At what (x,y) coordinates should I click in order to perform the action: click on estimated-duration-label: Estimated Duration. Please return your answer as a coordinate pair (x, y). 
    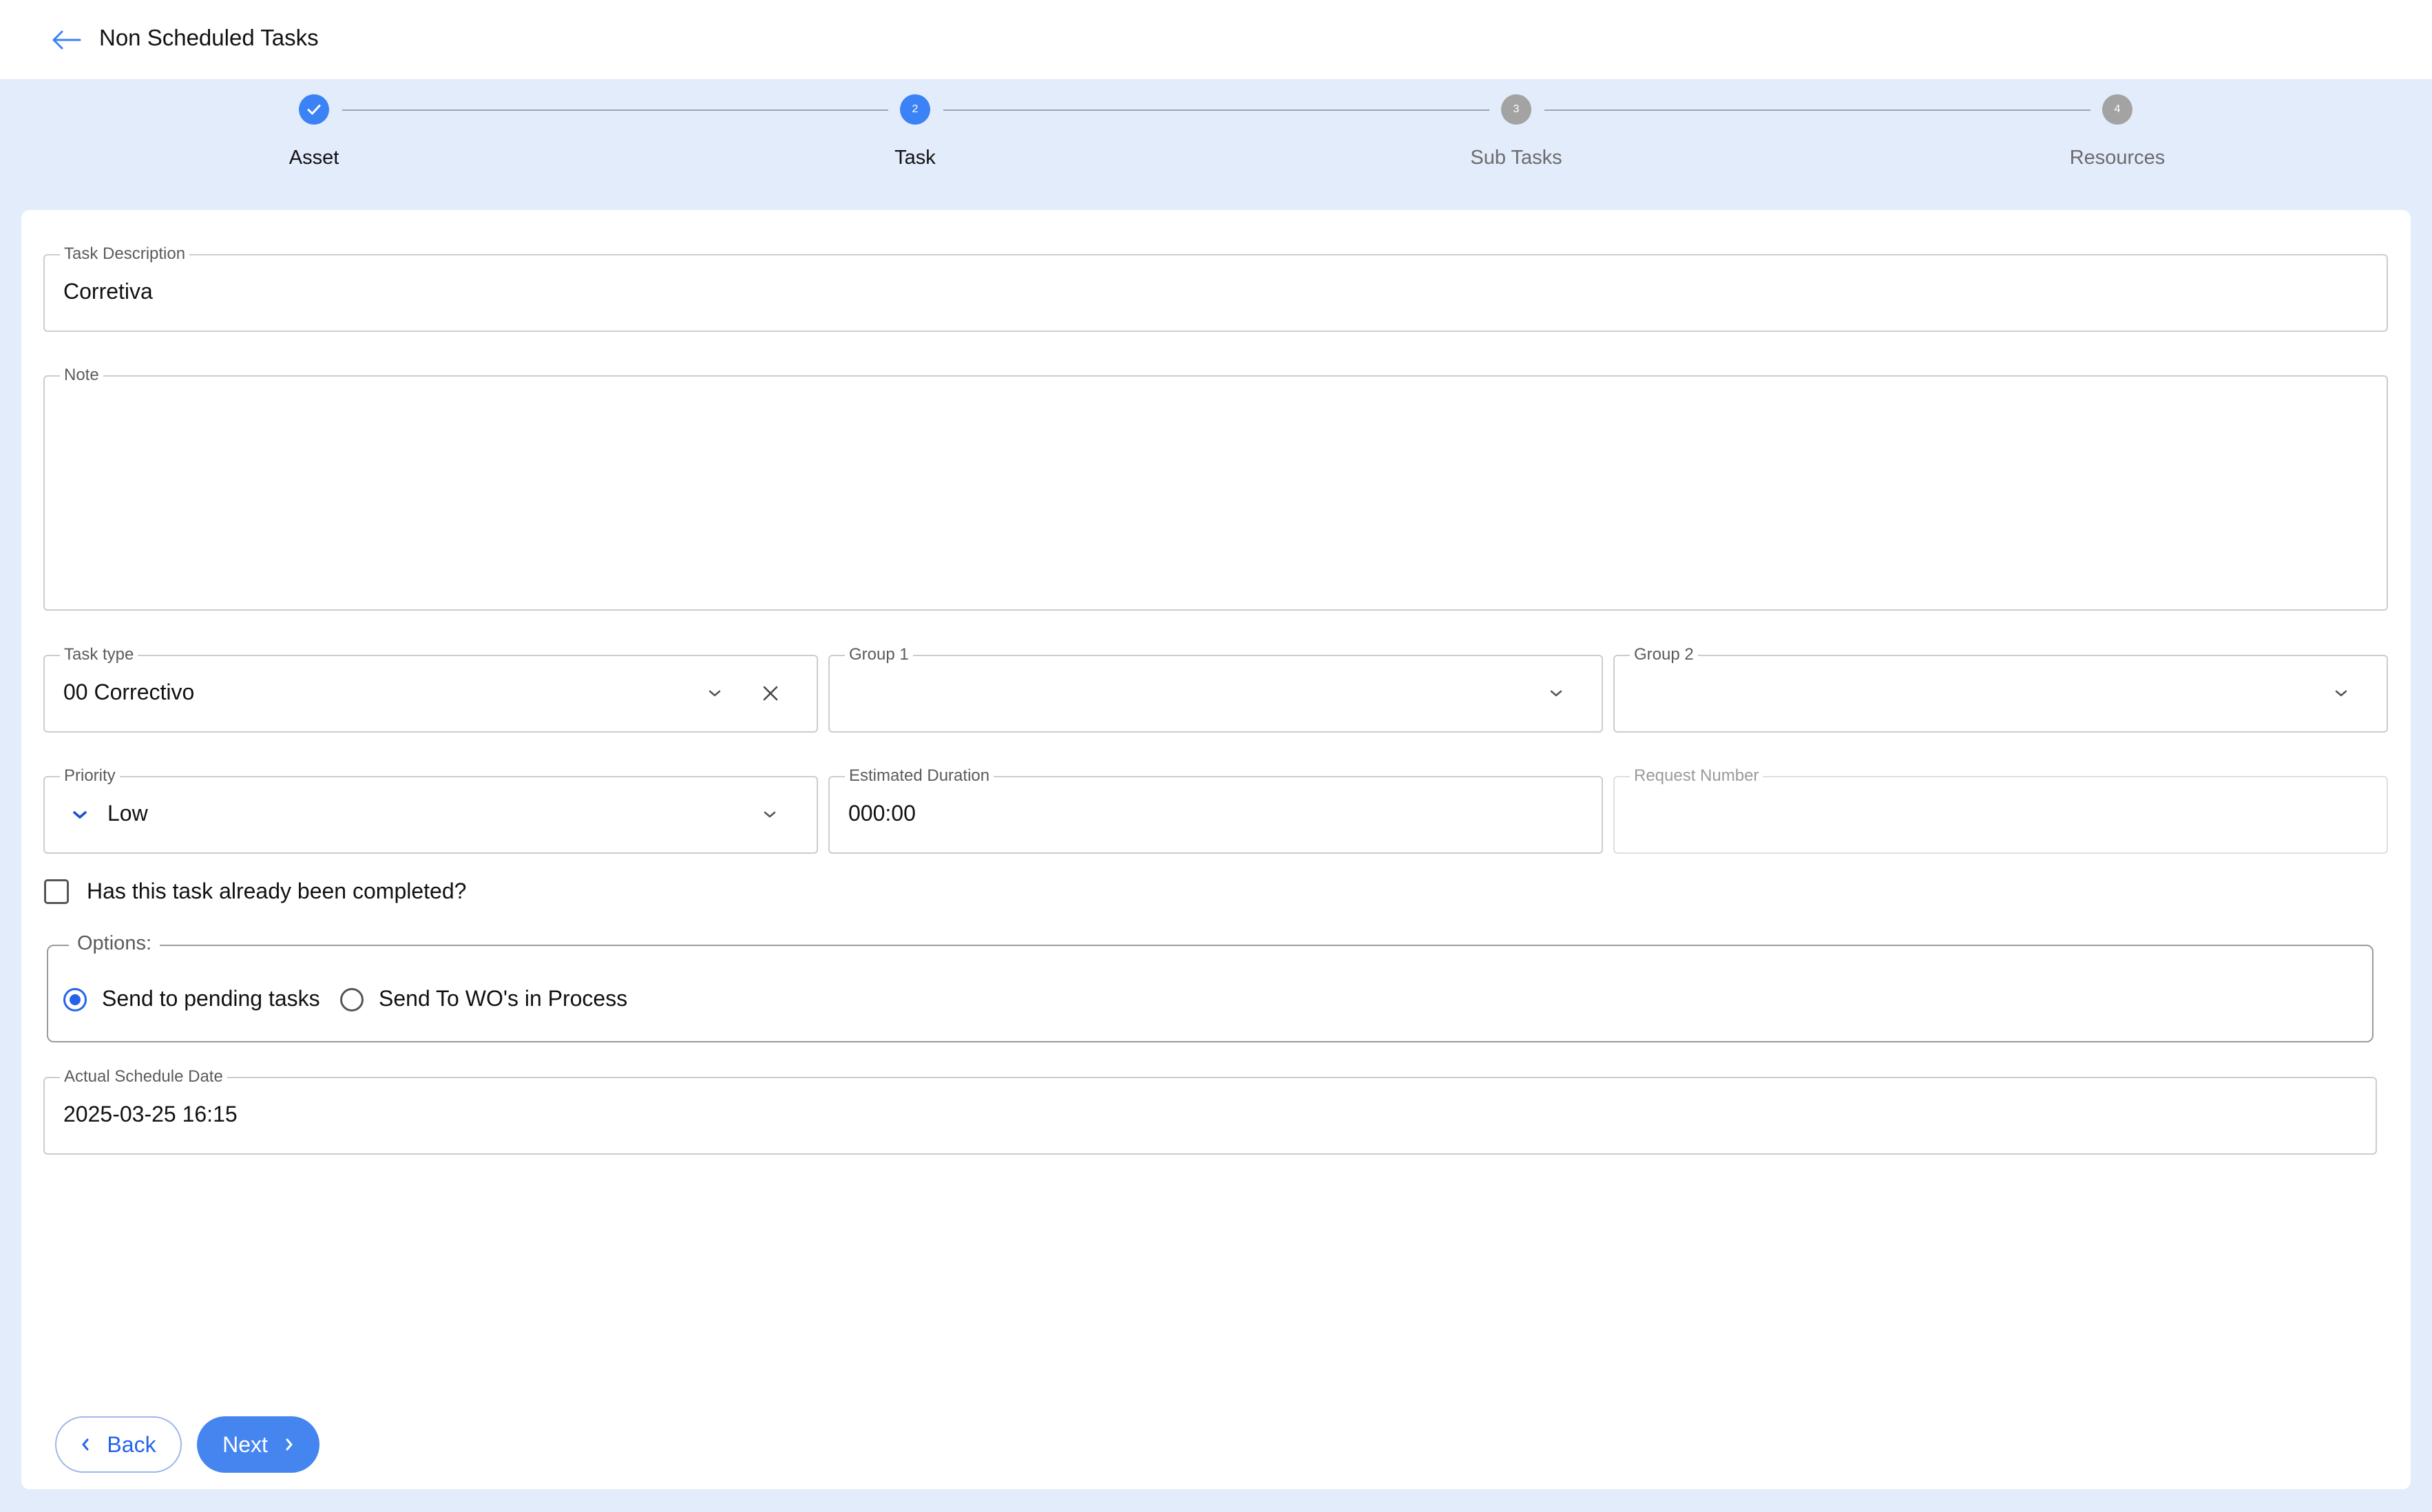
    Looking at the image, I should click on (919, 776).